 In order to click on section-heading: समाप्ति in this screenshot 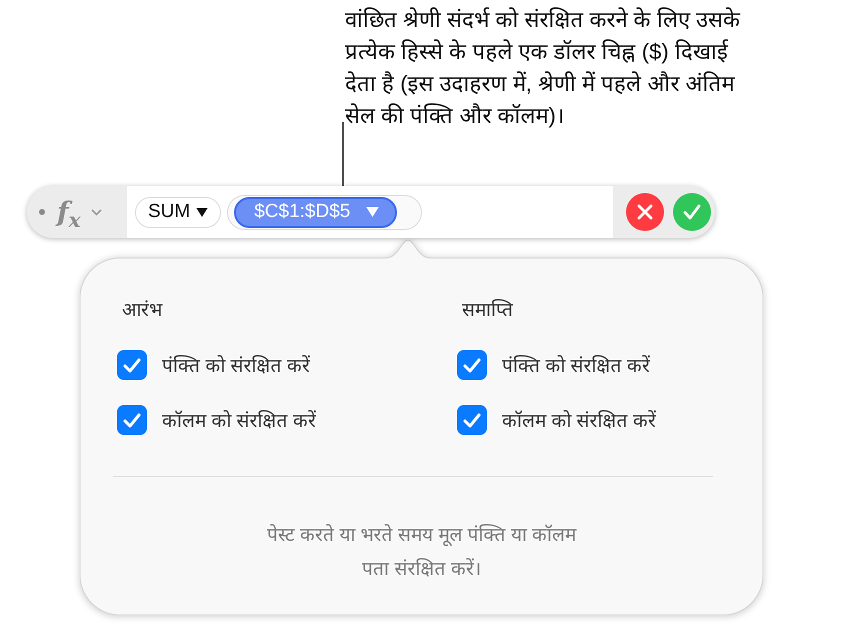, I will do `click(488, 310)`.